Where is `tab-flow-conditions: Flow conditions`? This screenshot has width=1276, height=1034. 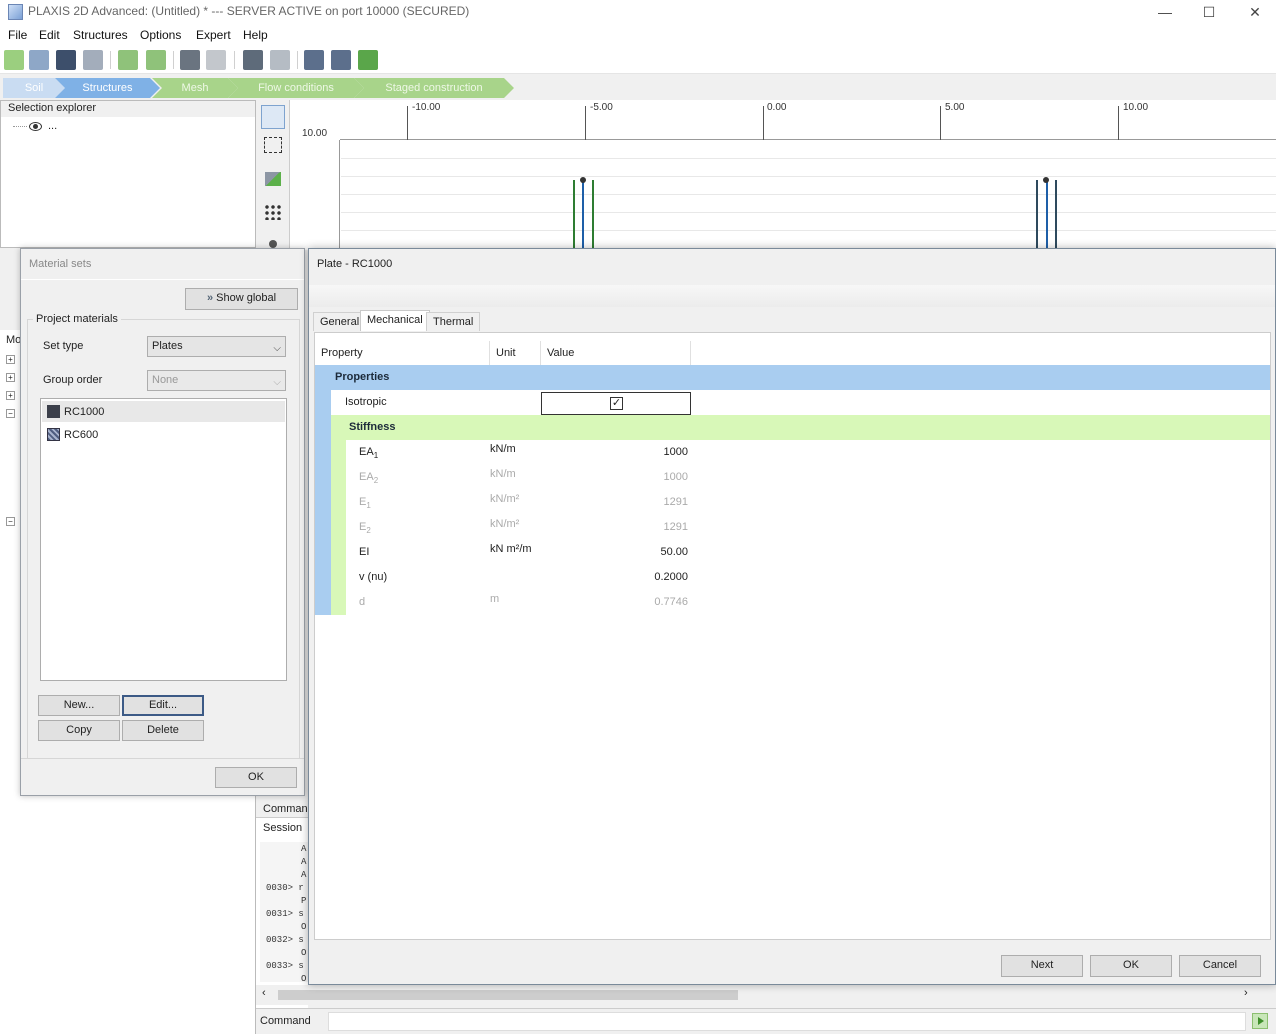 tab-flow-conditions: Flow conditions is located at coordinates (296, 88).